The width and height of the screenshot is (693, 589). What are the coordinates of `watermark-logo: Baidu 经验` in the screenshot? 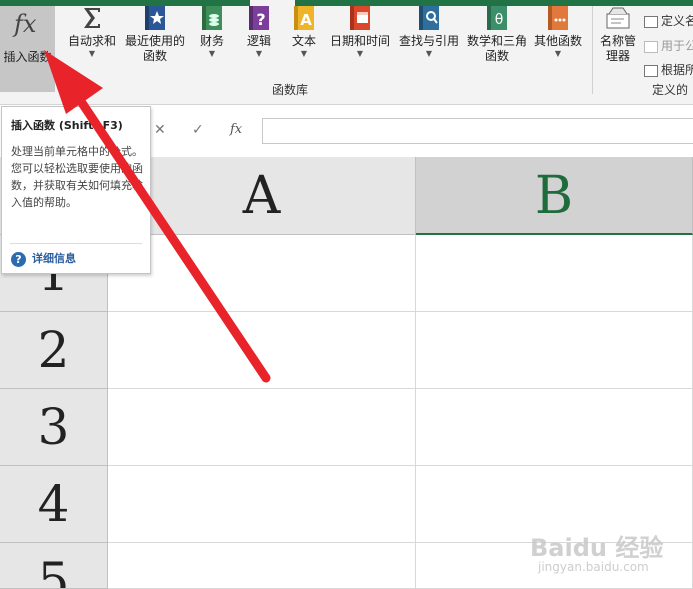 It's located at (597, 548).